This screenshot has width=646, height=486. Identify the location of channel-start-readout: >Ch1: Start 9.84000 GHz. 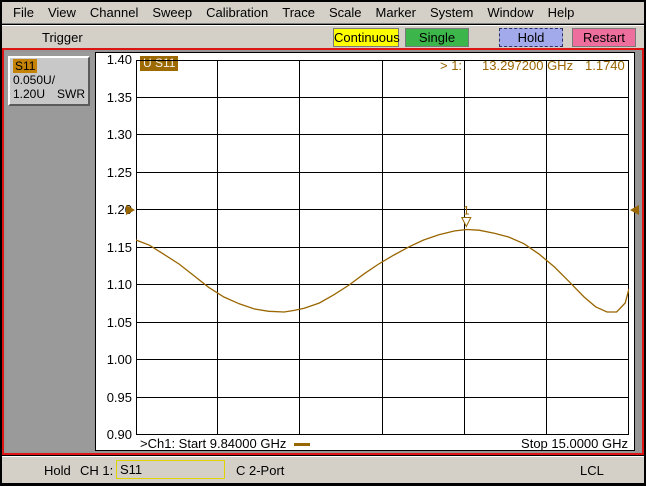
(225, 443).